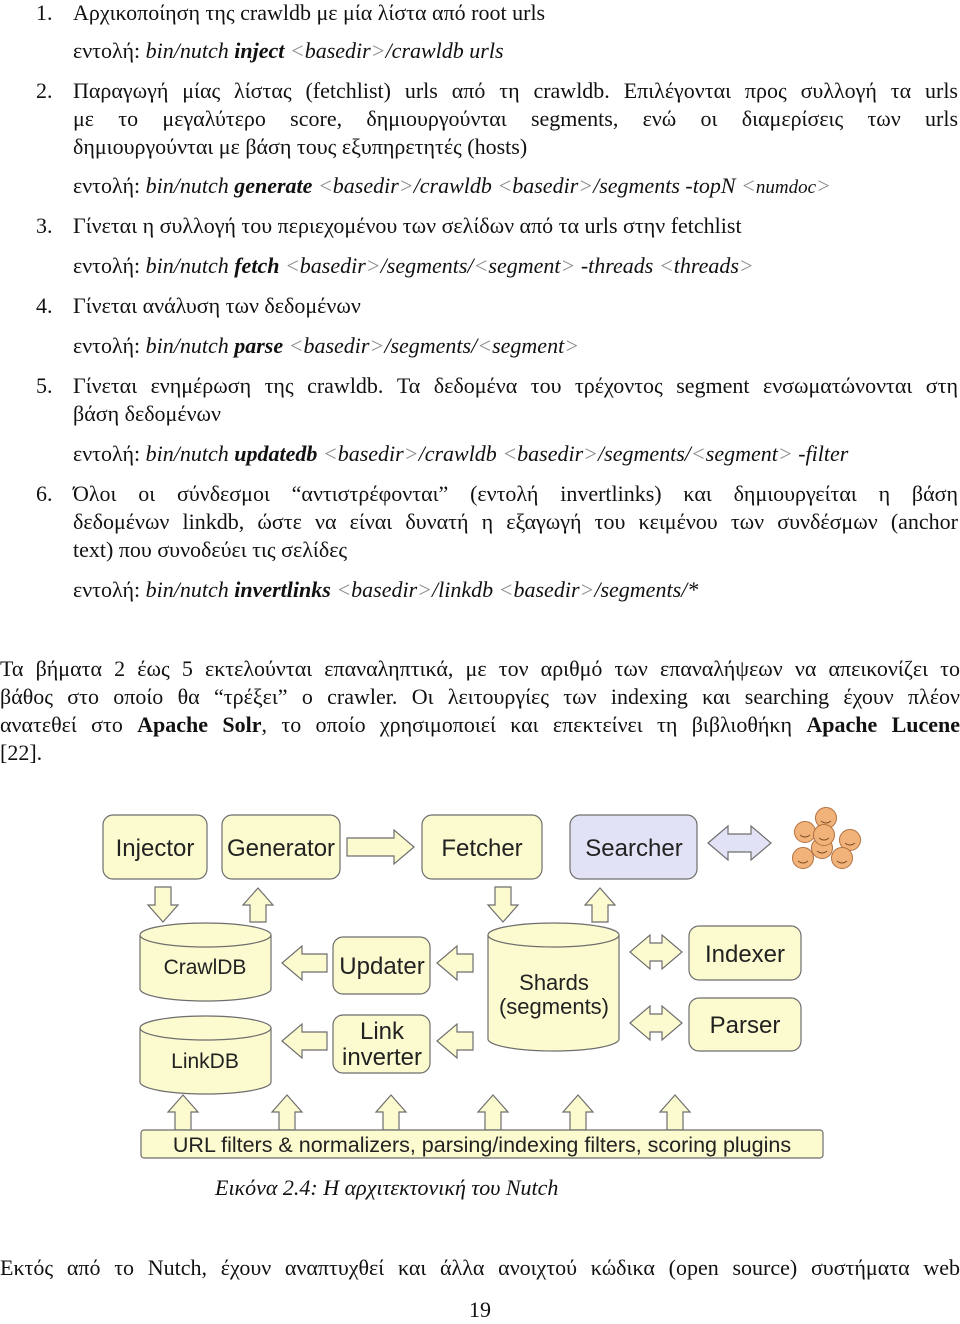  Describe the element at coordinates (554, 1006) in the screenshot. I see `shards-label: (segments)` at that location.